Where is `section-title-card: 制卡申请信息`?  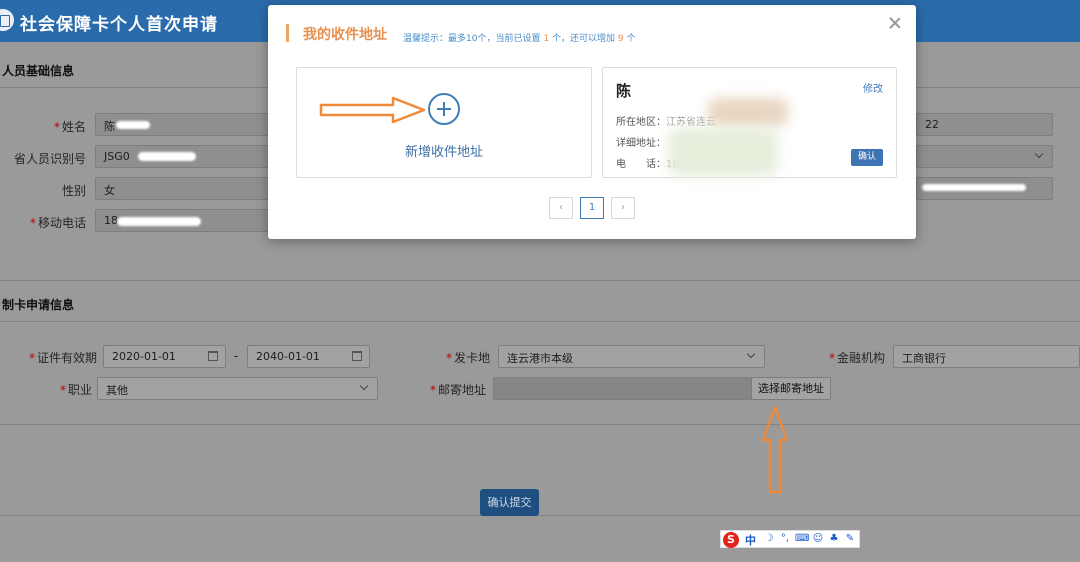
section-title-card: 制卡申请信息 is located at coordinates (38, 305).